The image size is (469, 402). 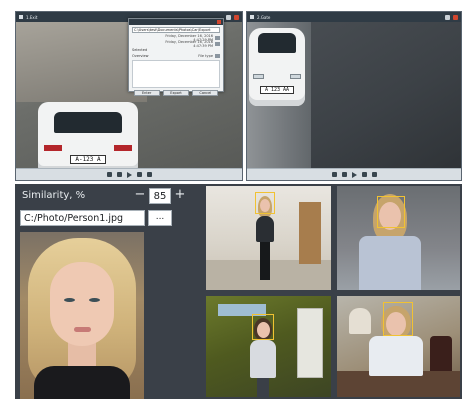 I want to click on reference-photo, so click(x=82, y=315).